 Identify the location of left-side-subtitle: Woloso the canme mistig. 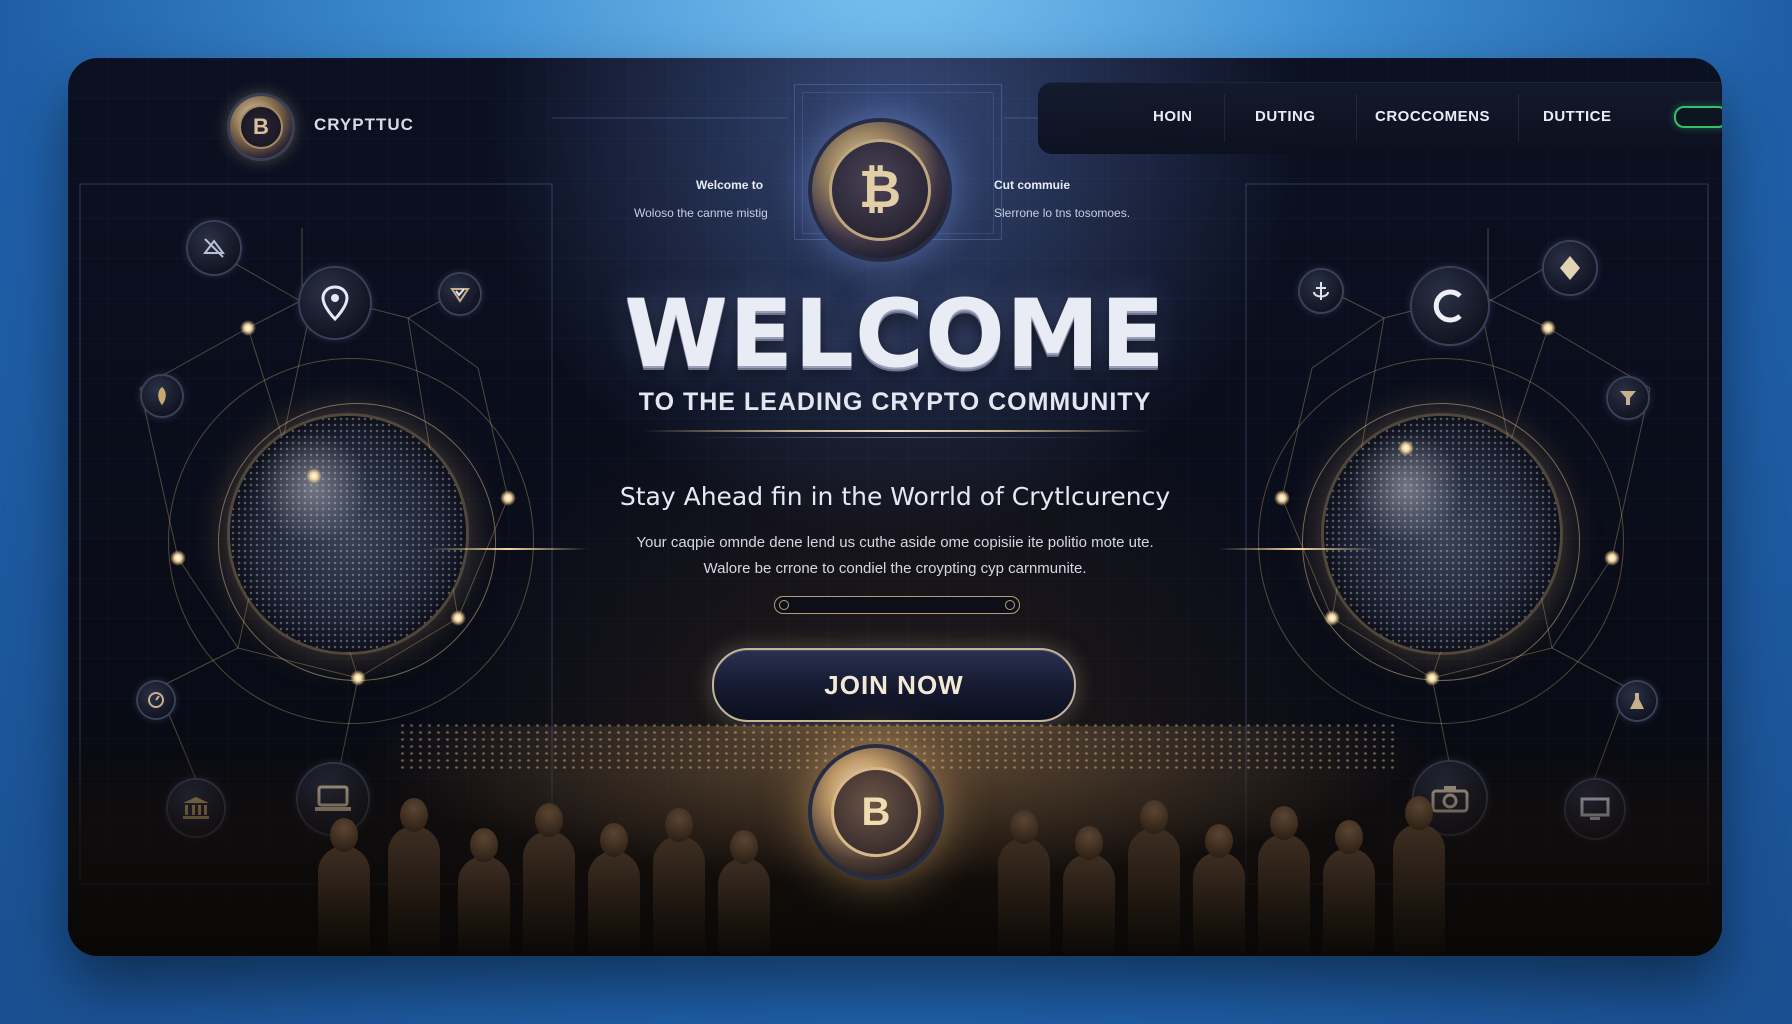
(701, 213).